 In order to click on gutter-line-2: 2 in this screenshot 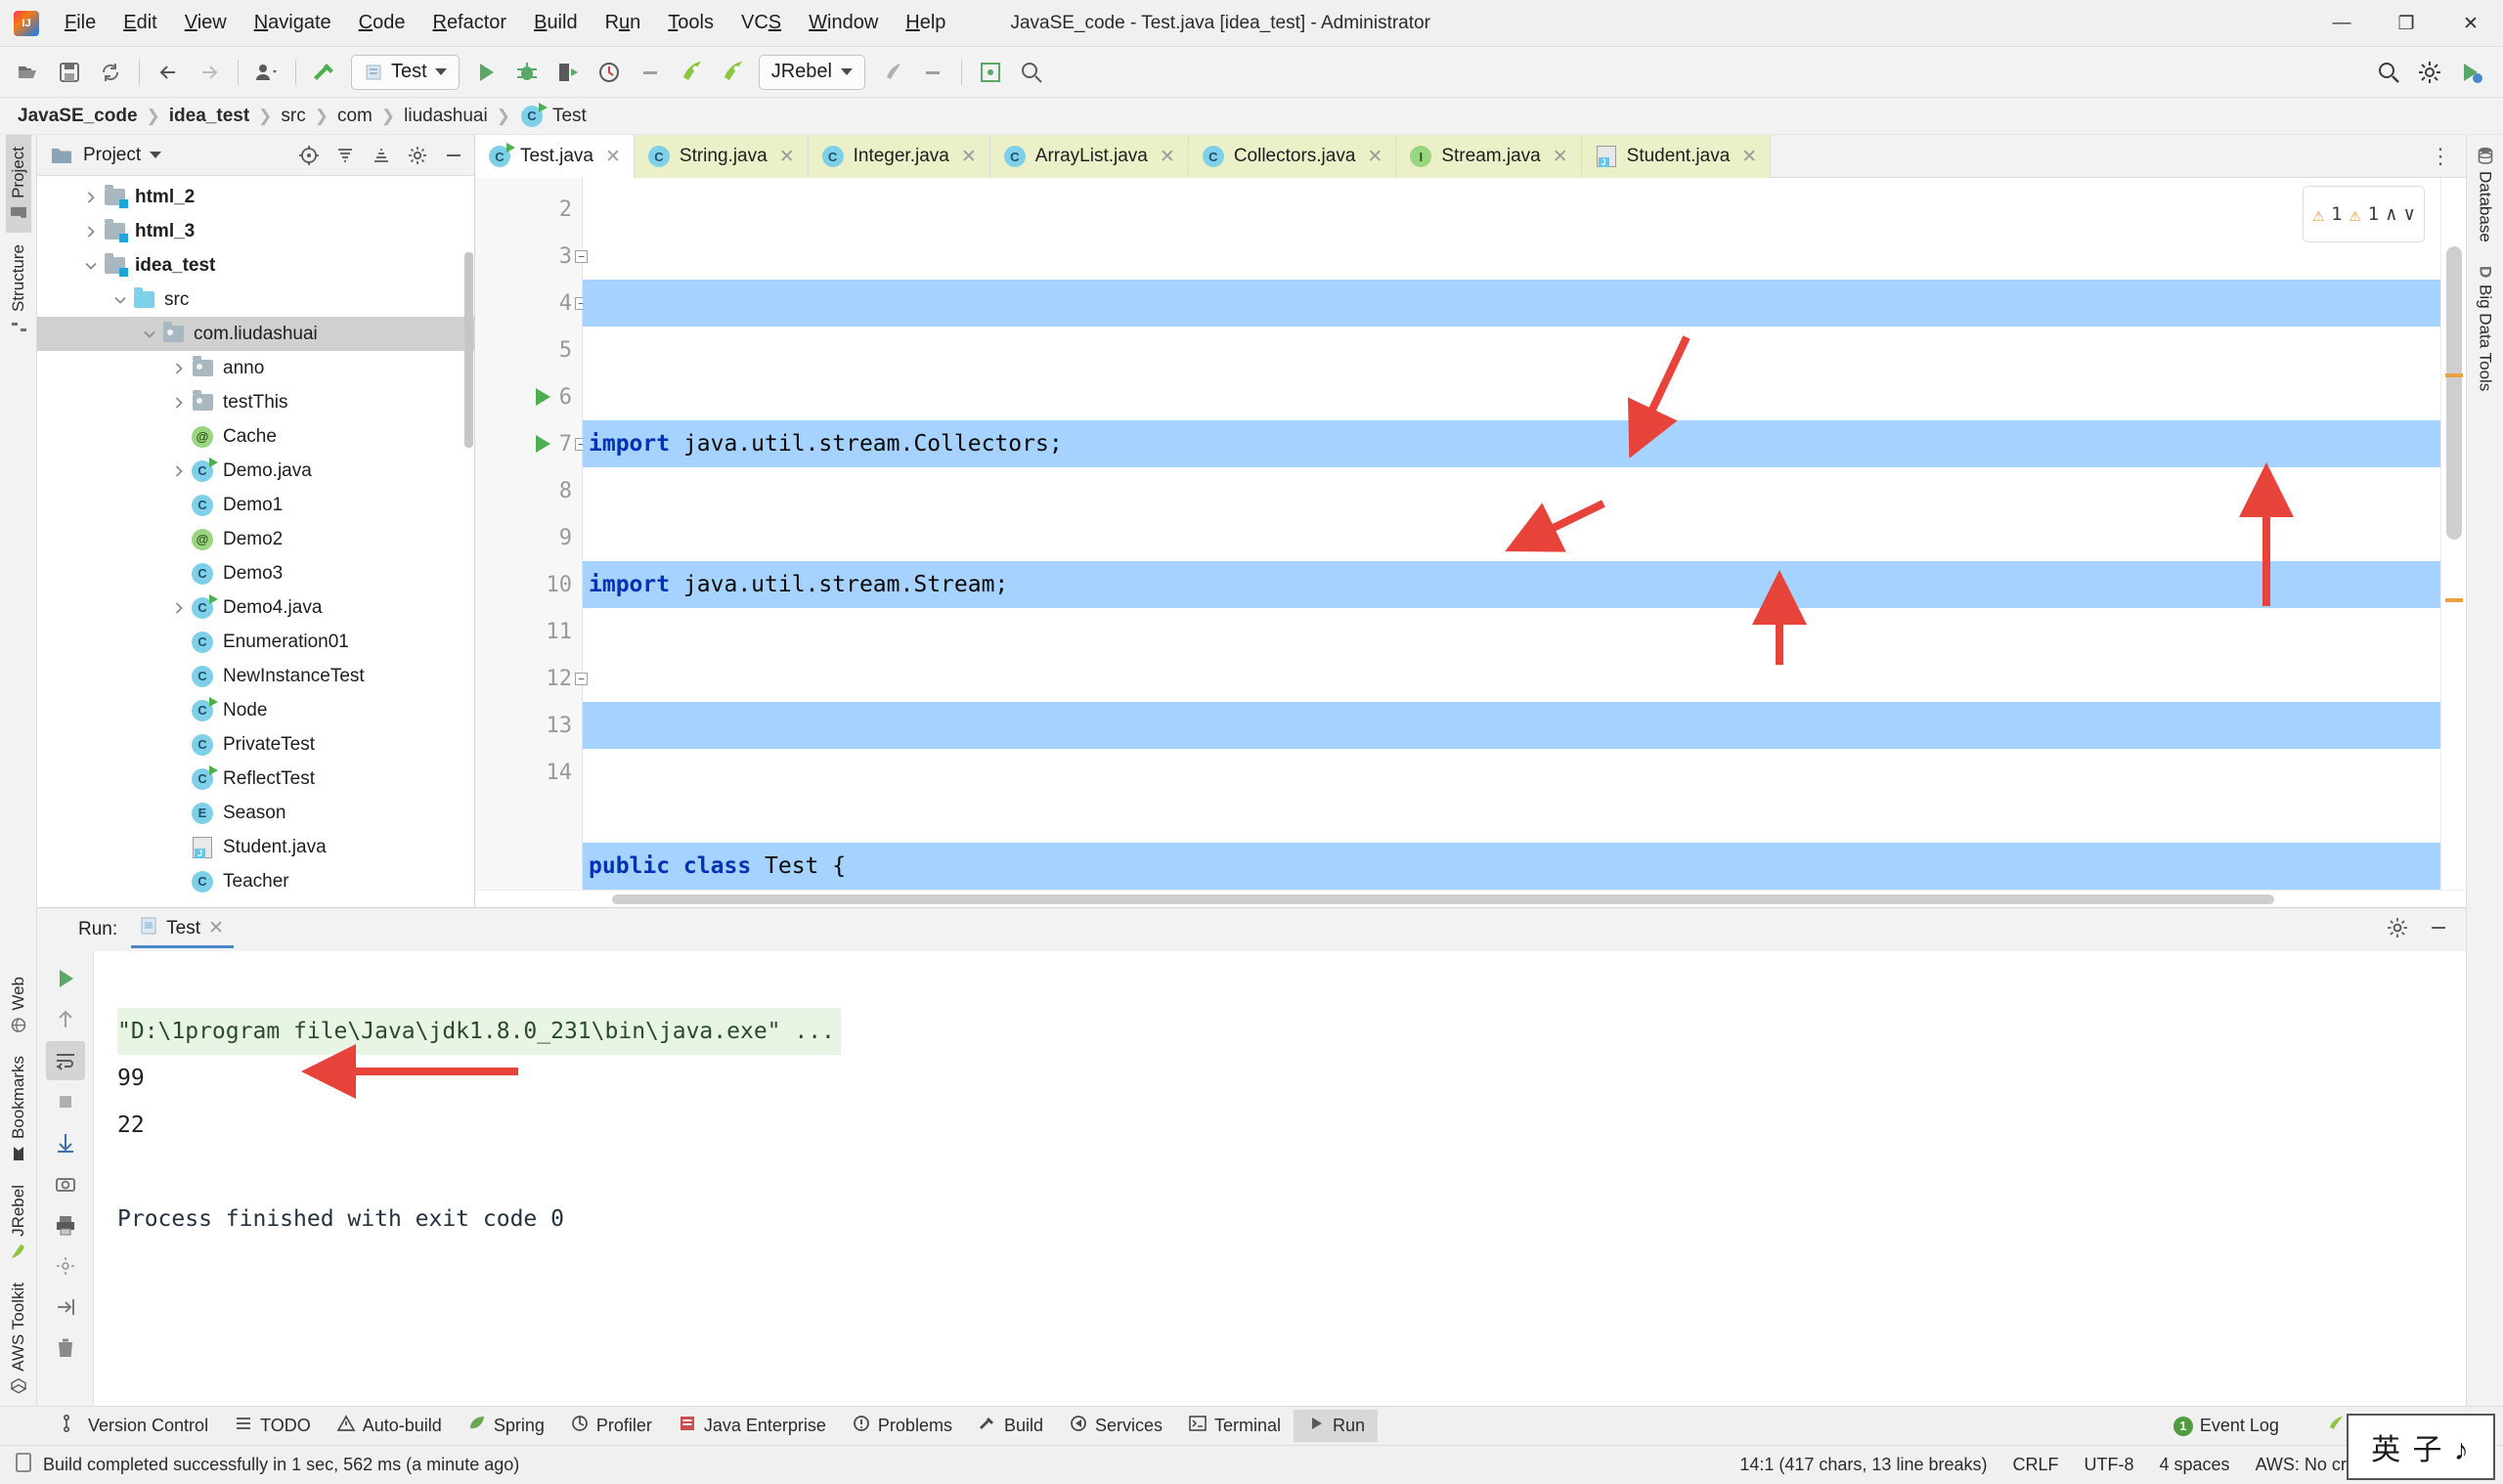, I will do `click(528, 209)`.